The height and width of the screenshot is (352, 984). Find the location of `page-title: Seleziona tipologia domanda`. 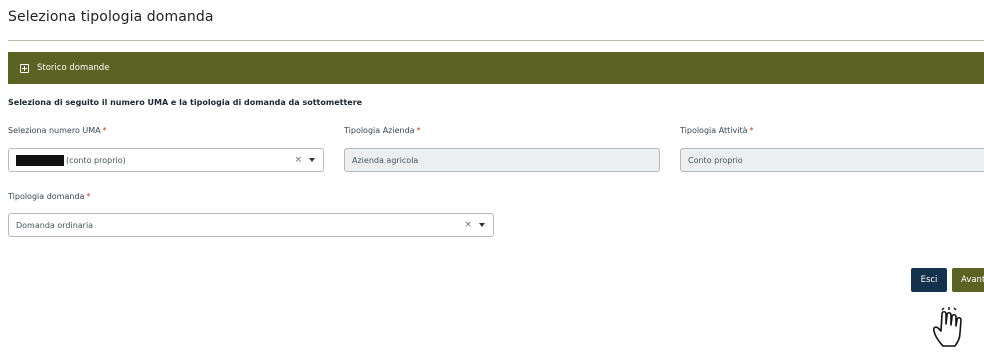

page-title: Seleziona tipologia domanda is located at coordinates (111, 17).